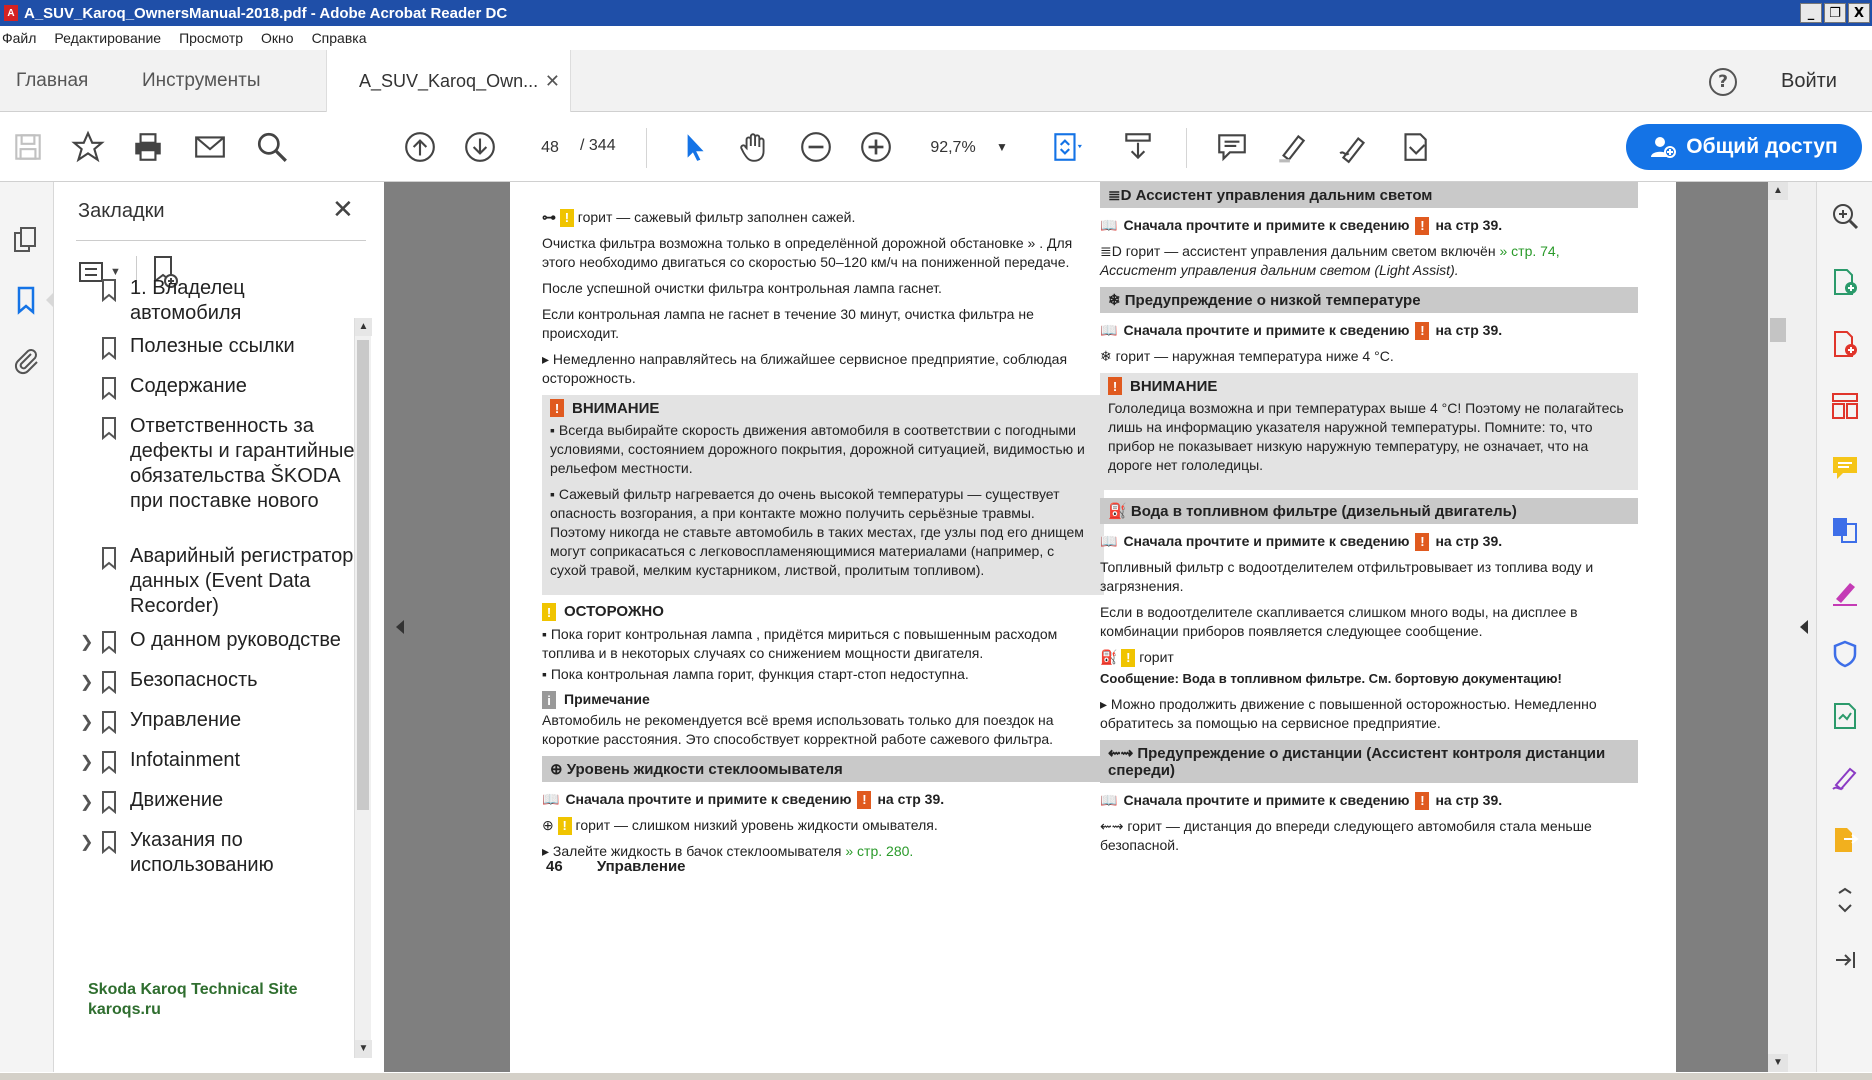 This screenshot has width=1872, height=1080. What do you see at coordinates (1845, 344) in the screenshot?
I see `export-pdf-icon` at bounding box center [1845, 344].